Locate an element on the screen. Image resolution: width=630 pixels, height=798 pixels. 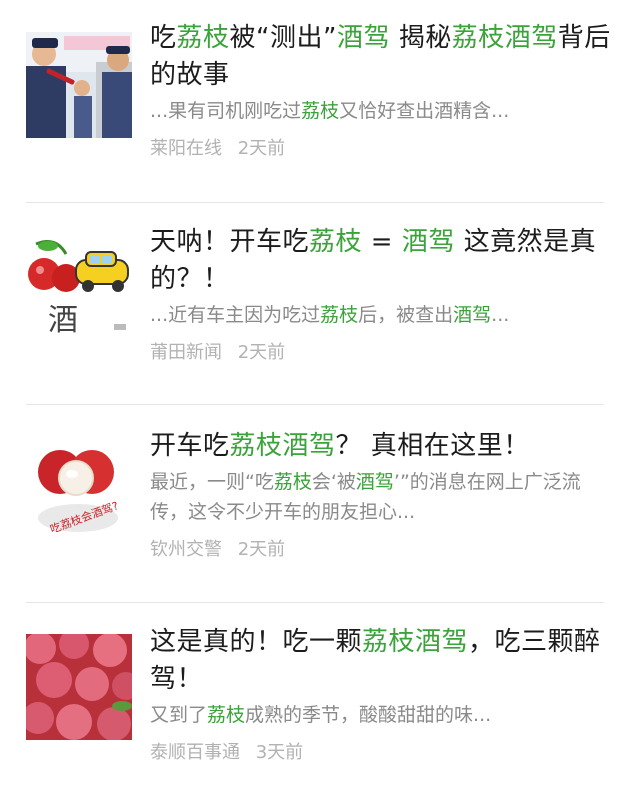
text-segment: 这是真的！吃一颗 is located at coordinates (256, 642).